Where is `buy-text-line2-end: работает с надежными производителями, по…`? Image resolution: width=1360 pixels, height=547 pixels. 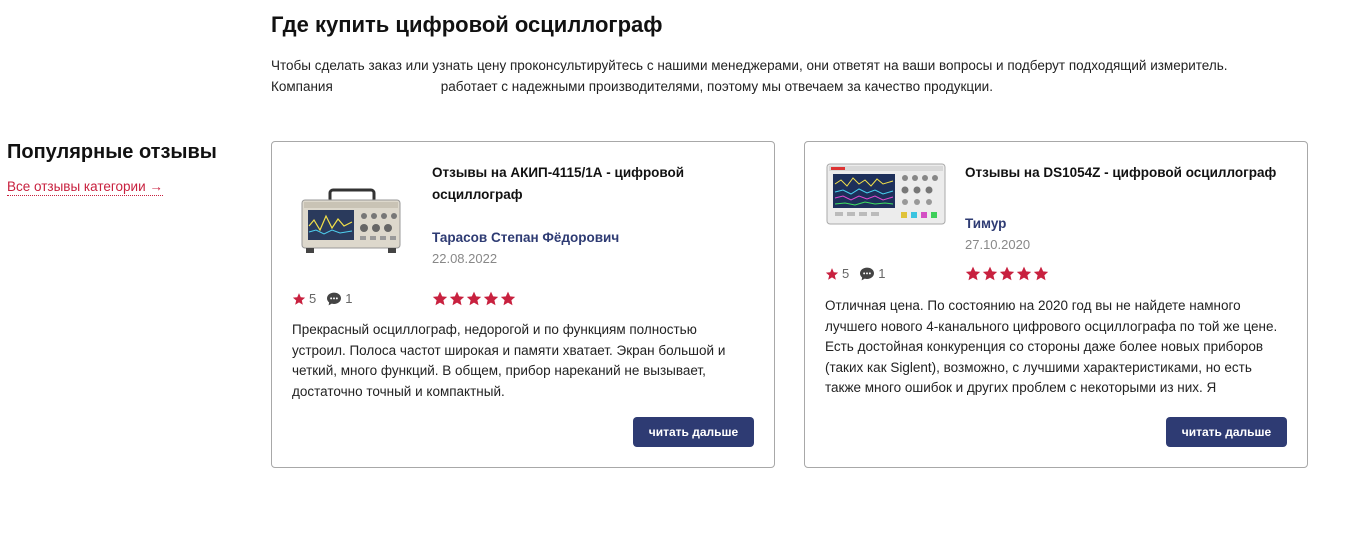 buy-text-line2-end: работает с надежными производителями, по… is located at coordinates (716, 86).